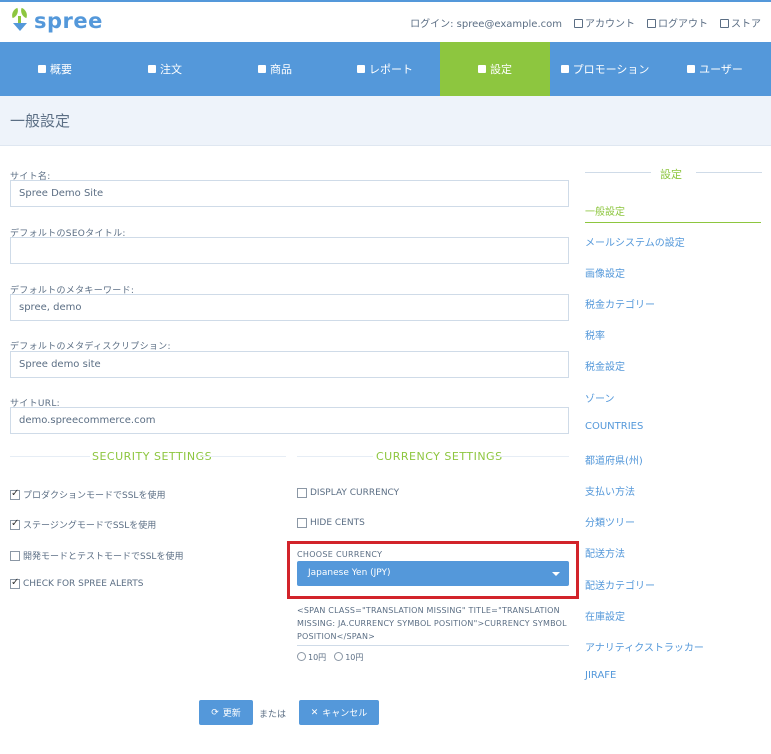 This screenshot has width=771, height=754. I want to click on currency-divider-left, so click(335, 456).